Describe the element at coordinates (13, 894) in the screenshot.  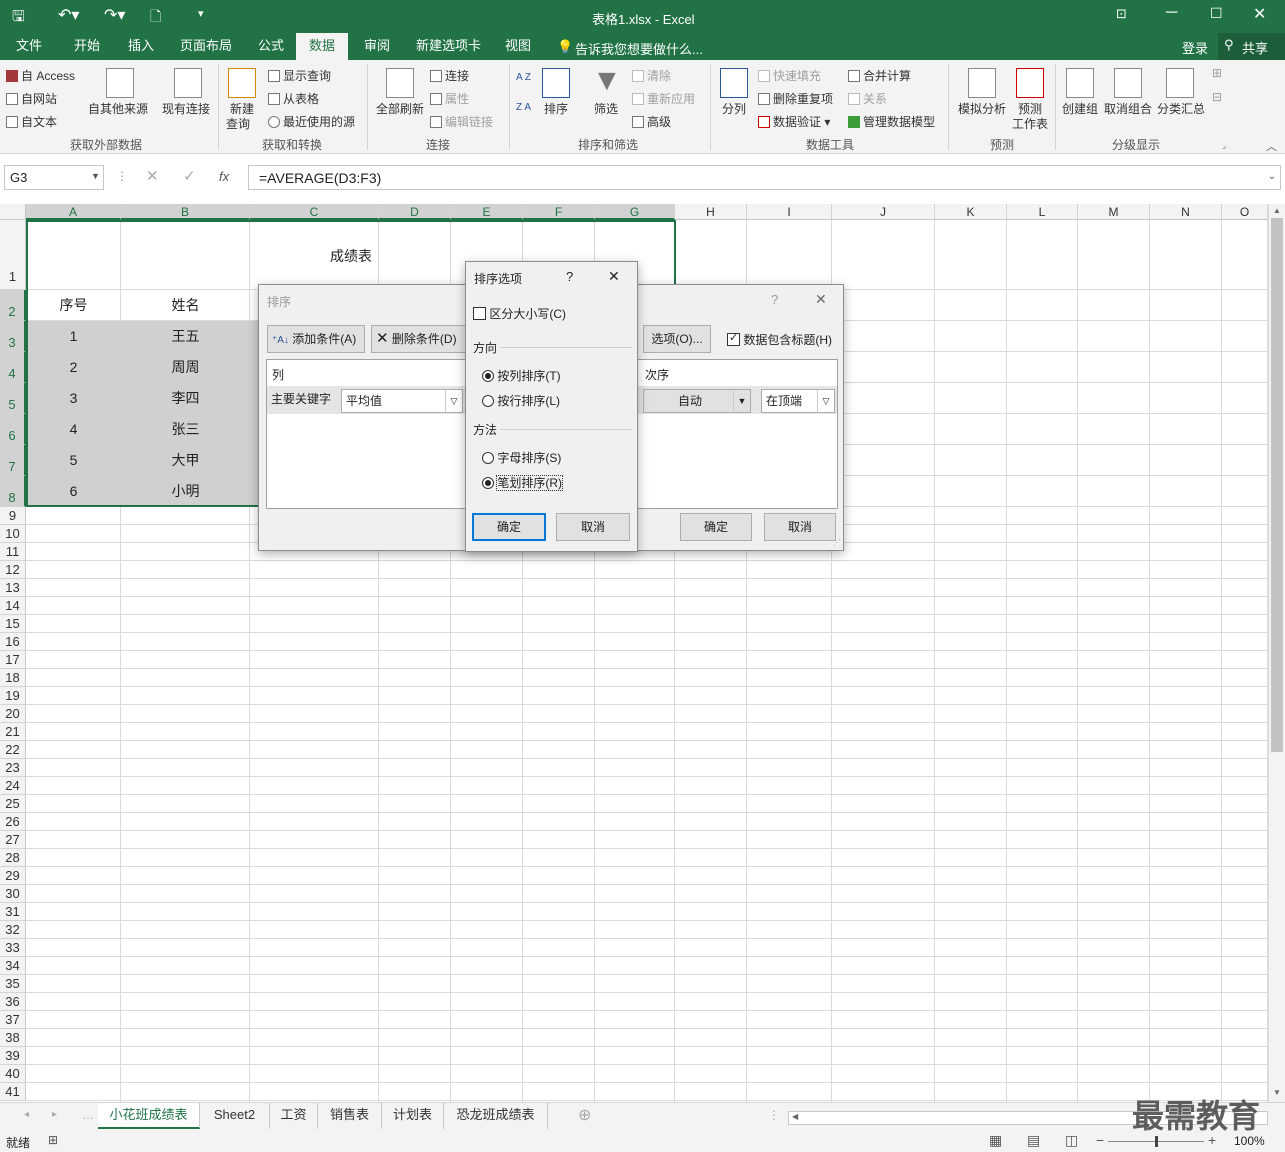
I see `row-header: 30` at that location.